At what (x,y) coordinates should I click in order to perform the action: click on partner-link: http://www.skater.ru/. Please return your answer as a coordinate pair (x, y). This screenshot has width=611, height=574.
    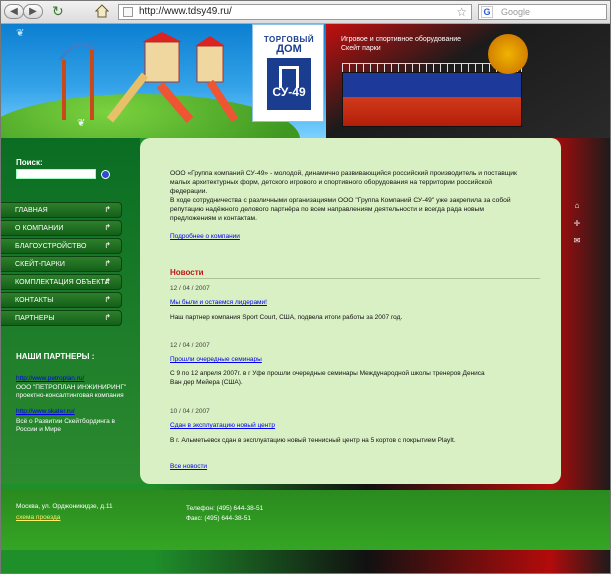
    Looking at the image, I should click on (45, 411).